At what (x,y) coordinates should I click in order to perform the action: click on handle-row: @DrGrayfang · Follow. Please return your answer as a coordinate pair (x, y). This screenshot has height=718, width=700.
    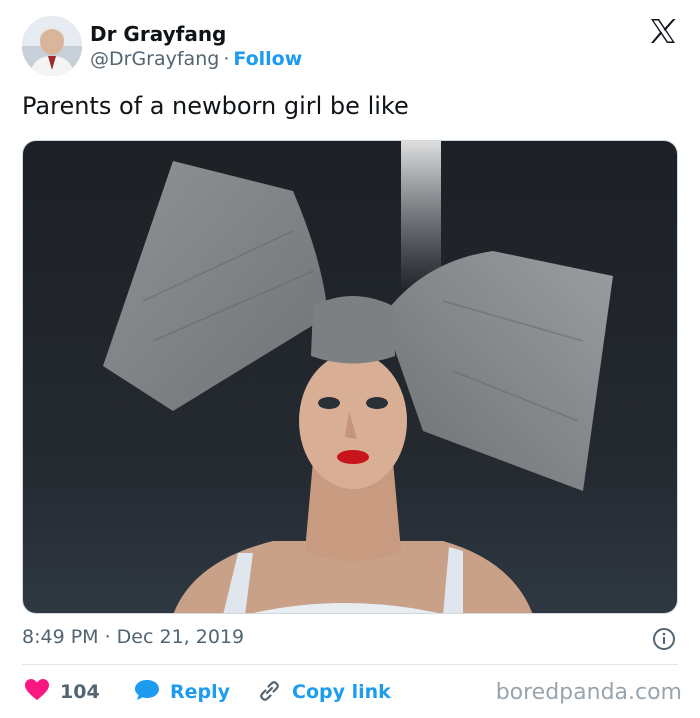
    Looking at the image, I should click on (196, 59).